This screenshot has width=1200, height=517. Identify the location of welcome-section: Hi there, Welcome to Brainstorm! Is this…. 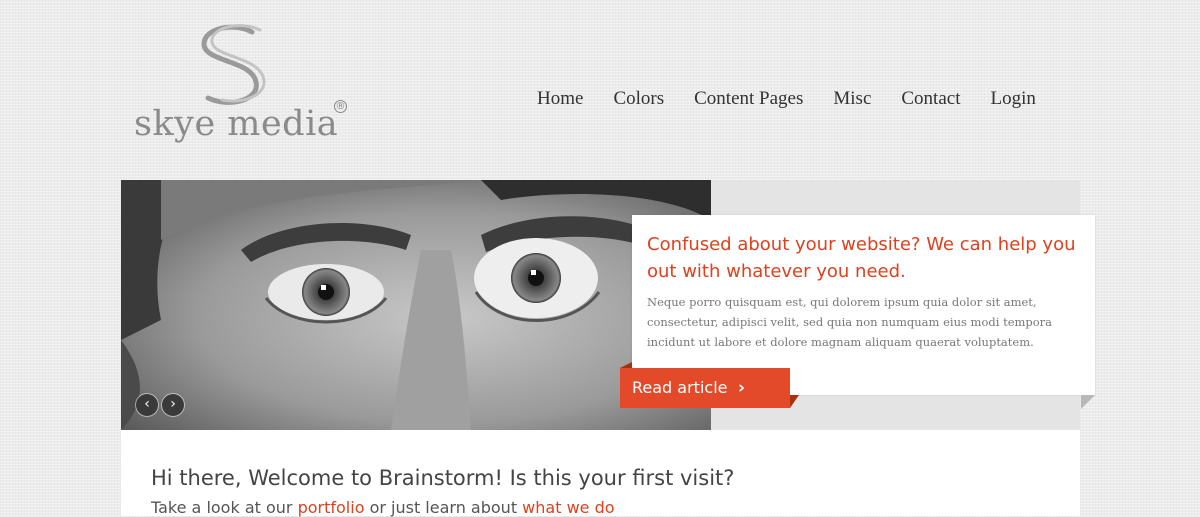
(600, 473).